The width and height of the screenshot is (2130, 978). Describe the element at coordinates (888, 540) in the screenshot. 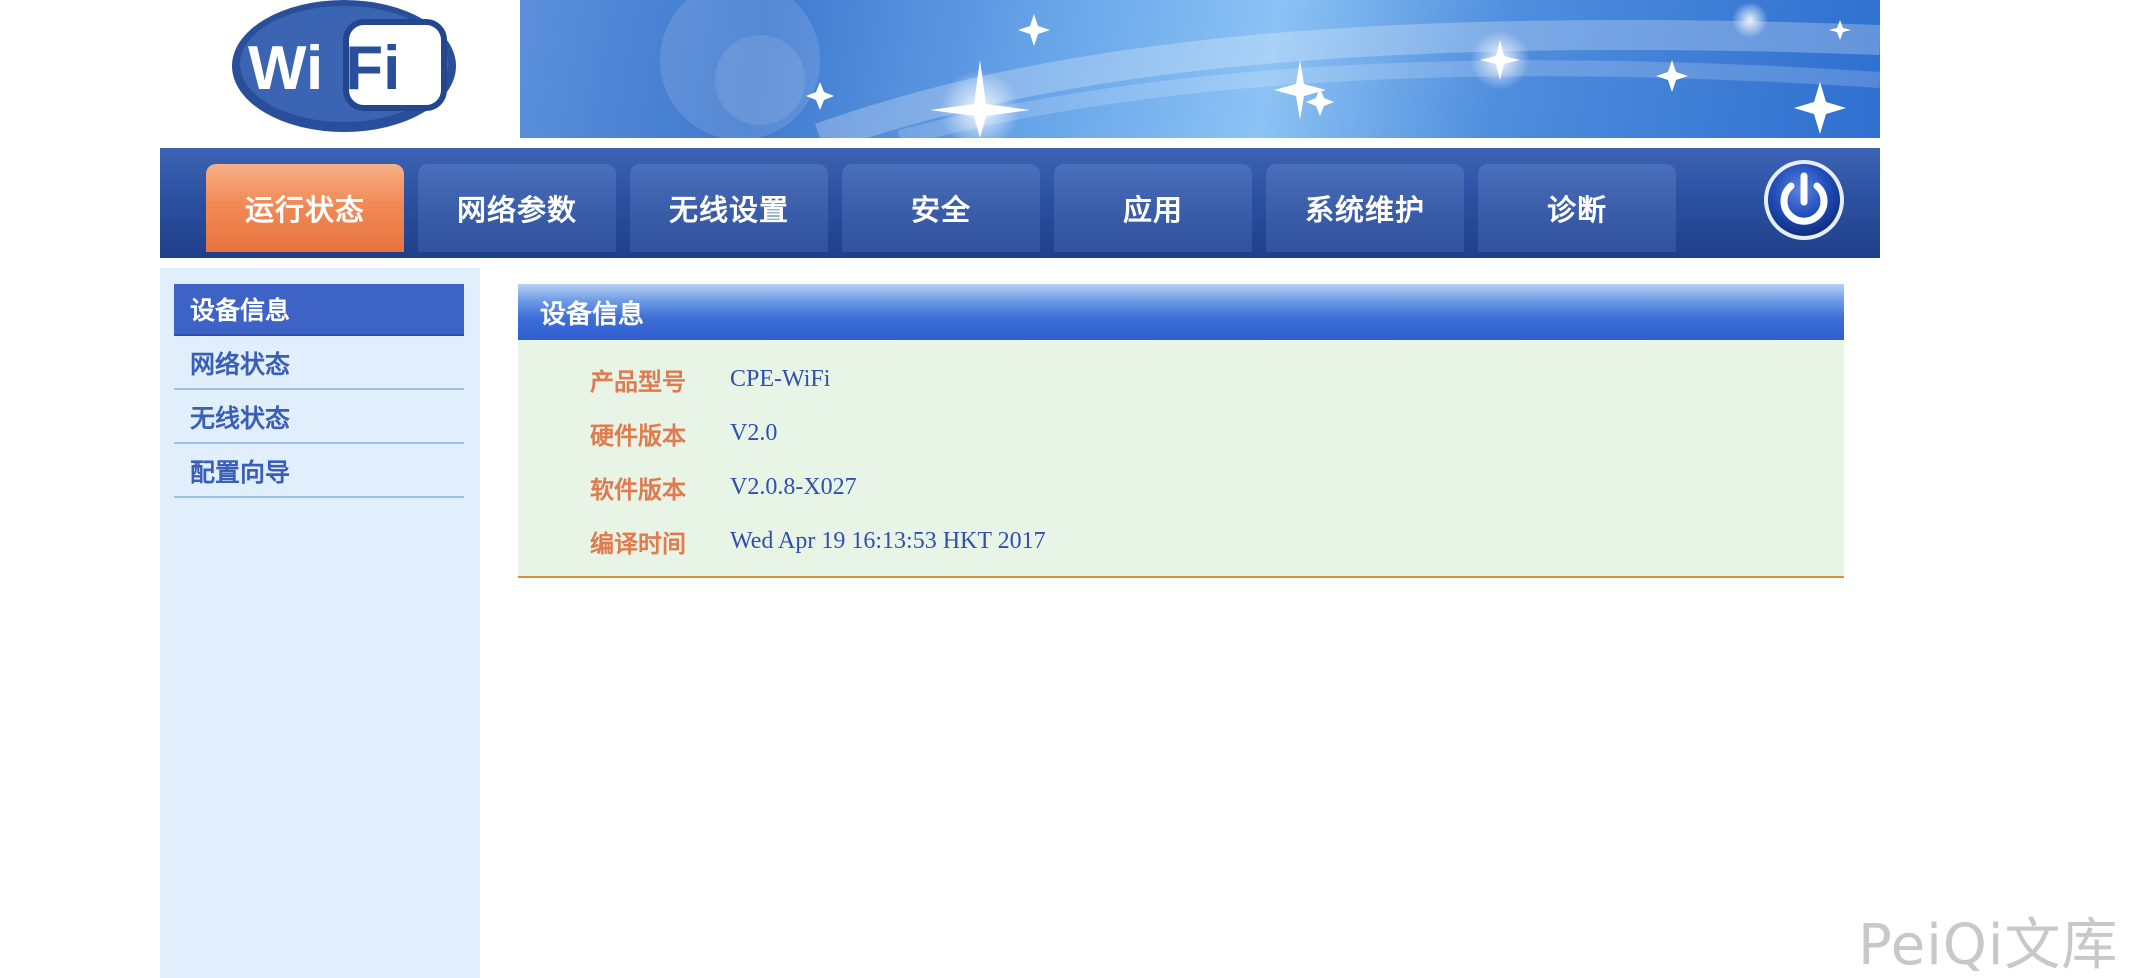

I see `info-value: Wed Apr 19 16:13:53 HKT 2017` at that location.